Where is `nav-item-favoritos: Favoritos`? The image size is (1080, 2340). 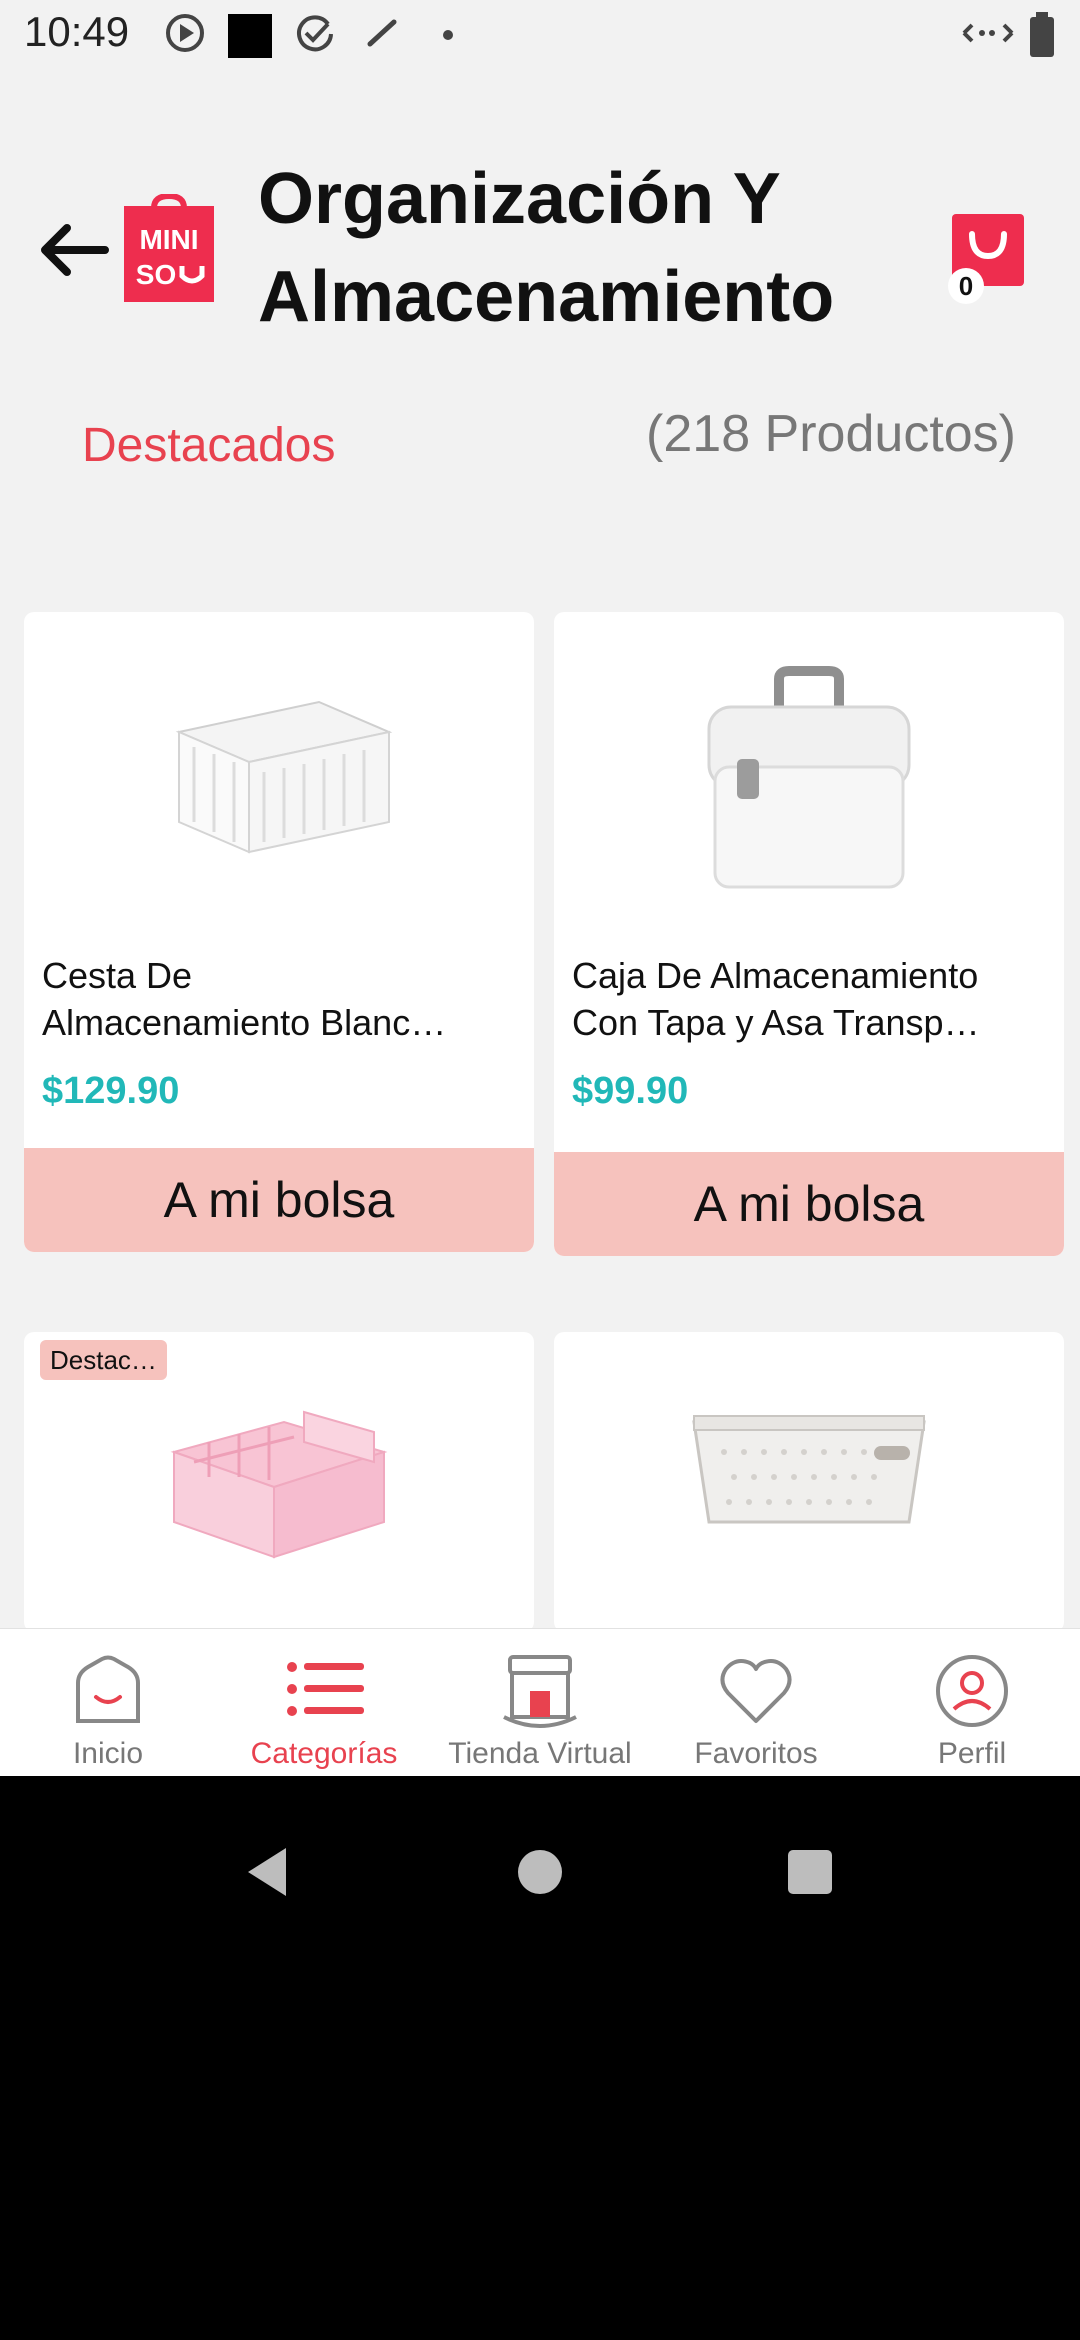
nav-item-favoritos: Favoritos is located at coordinates (756, 1703).